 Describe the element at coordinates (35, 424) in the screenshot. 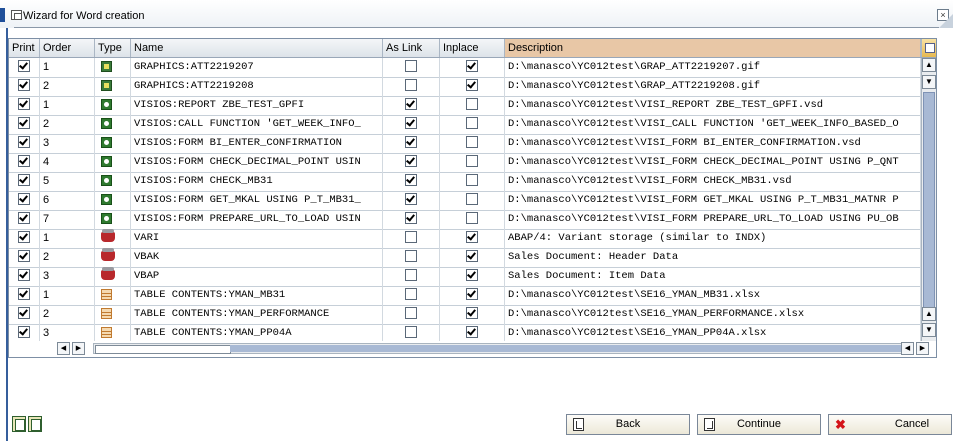

I see `deselect-all-icon` at that location.